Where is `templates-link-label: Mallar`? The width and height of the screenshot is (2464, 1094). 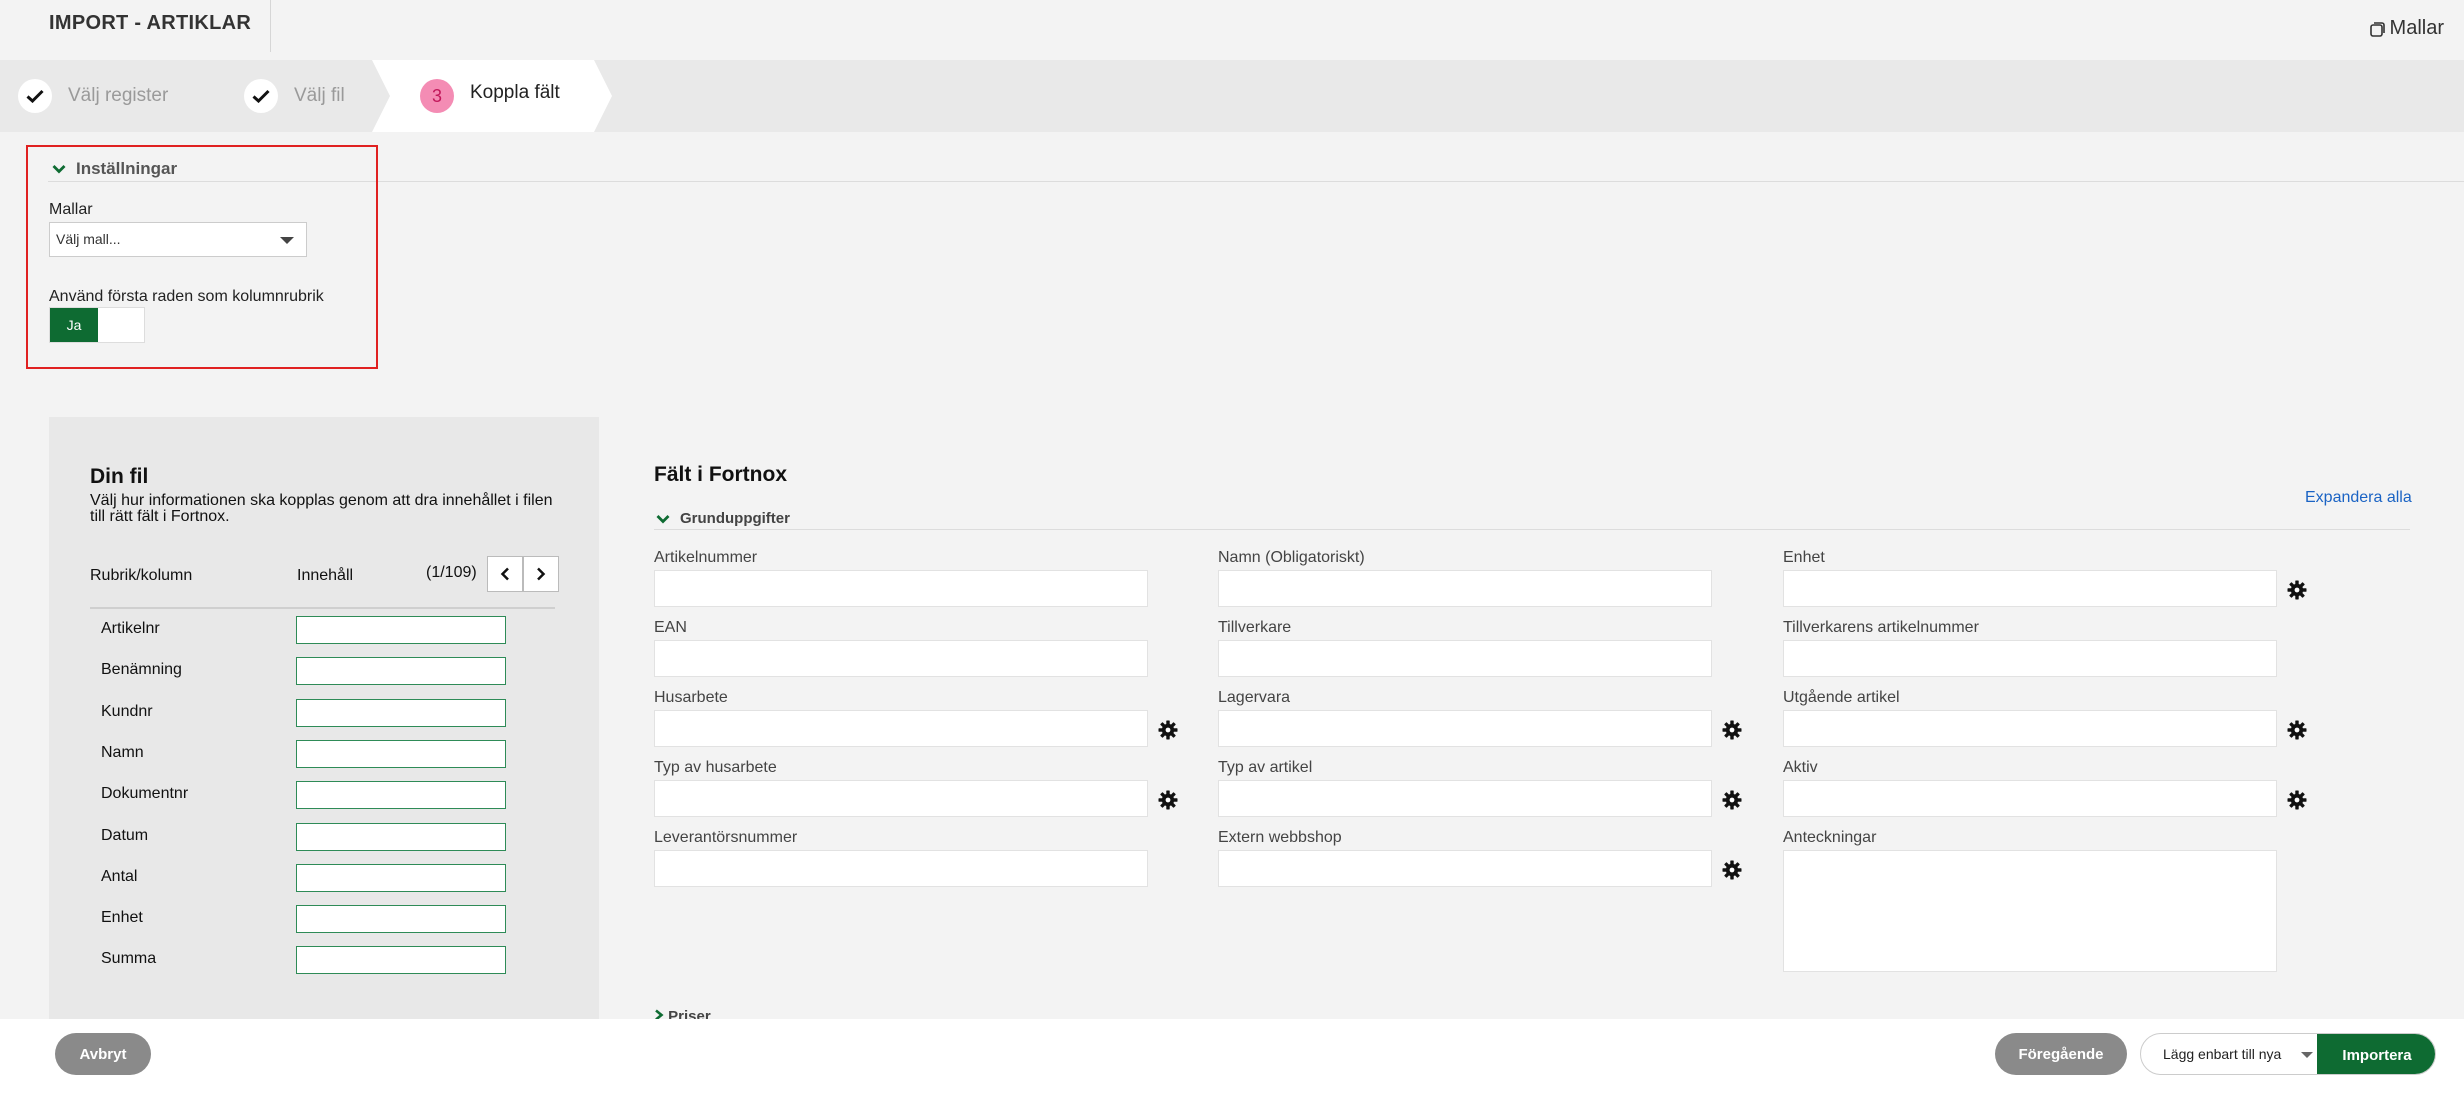 templates-link-label: Mallar is located at coordinates (2416, 28).